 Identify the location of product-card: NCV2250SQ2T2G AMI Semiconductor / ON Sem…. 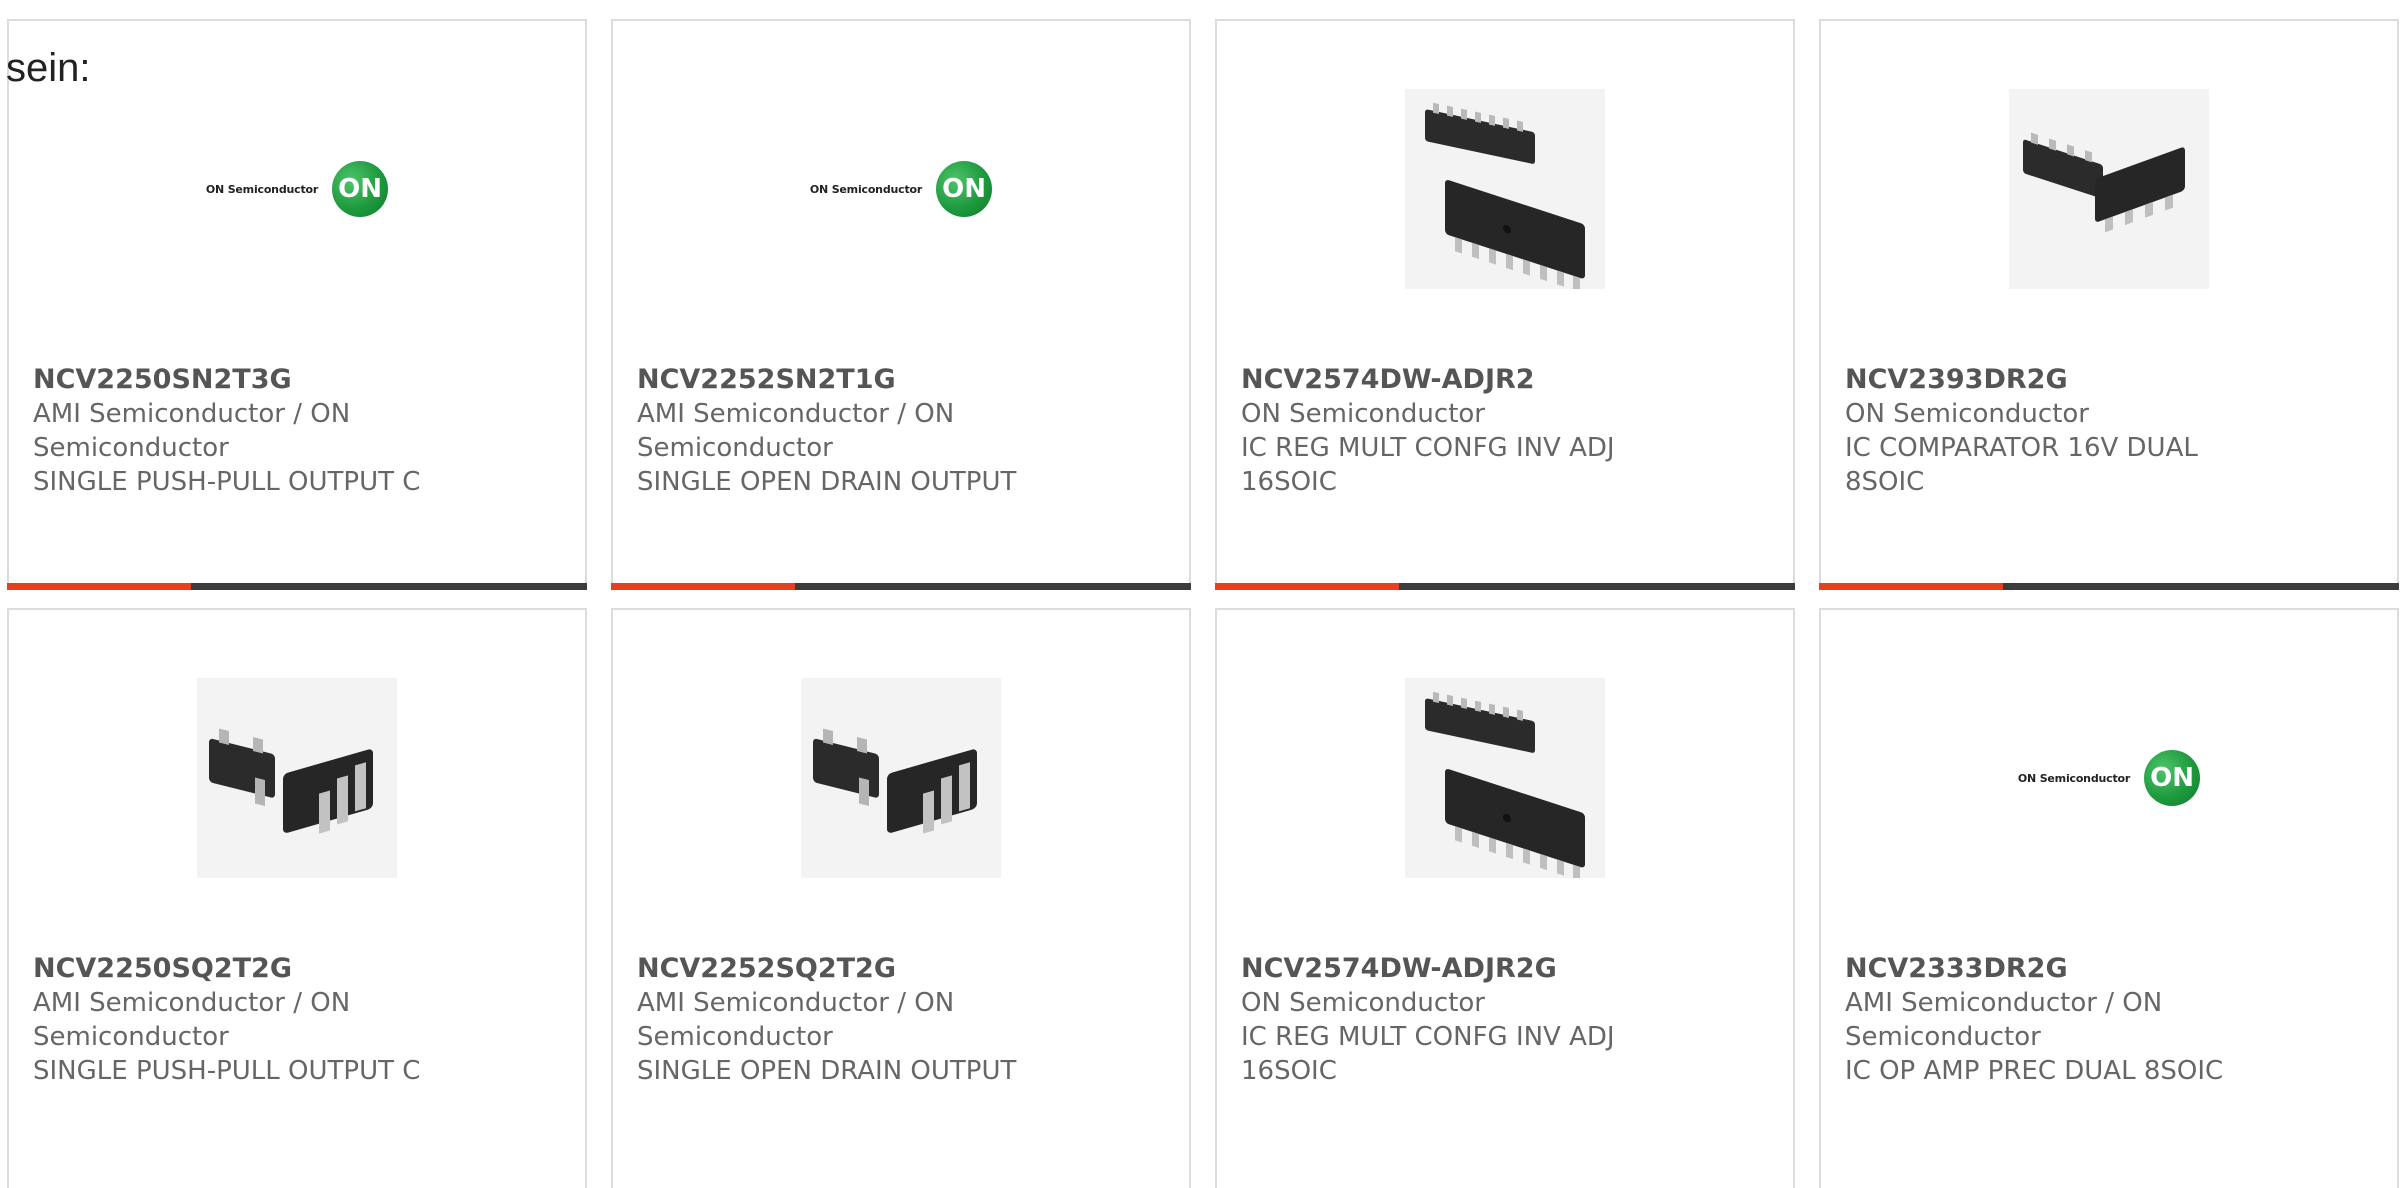
(297, 898).